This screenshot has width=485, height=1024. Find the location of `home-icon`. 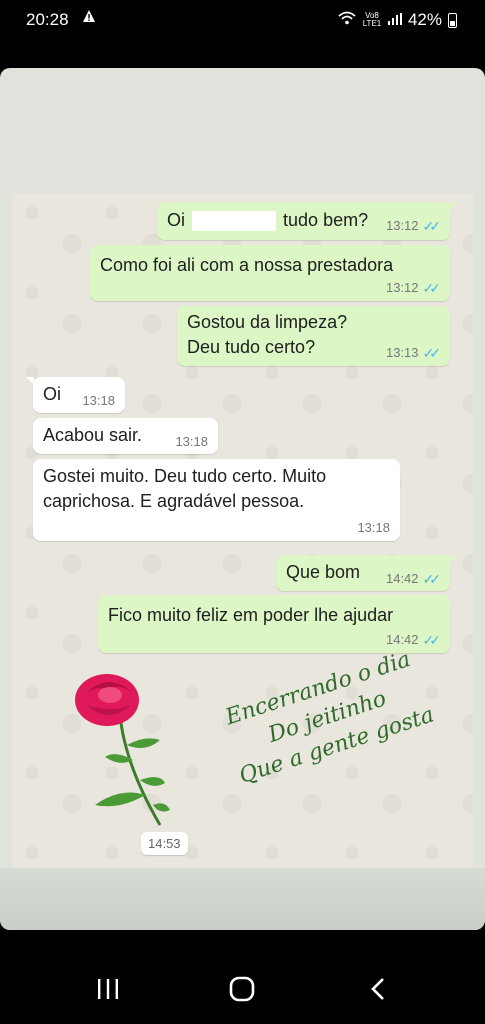

home-icon is located at coordinates (242, 989).